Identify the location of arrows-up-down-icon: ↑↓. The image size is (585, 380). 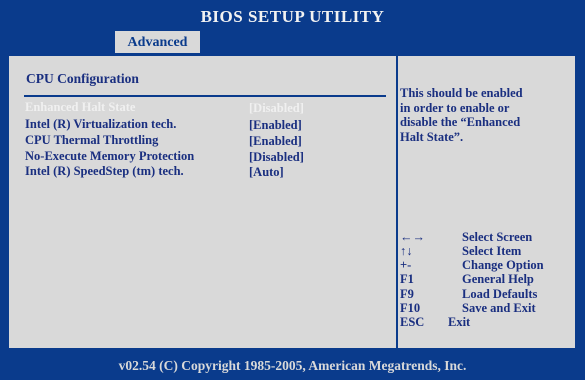
(406, 251).